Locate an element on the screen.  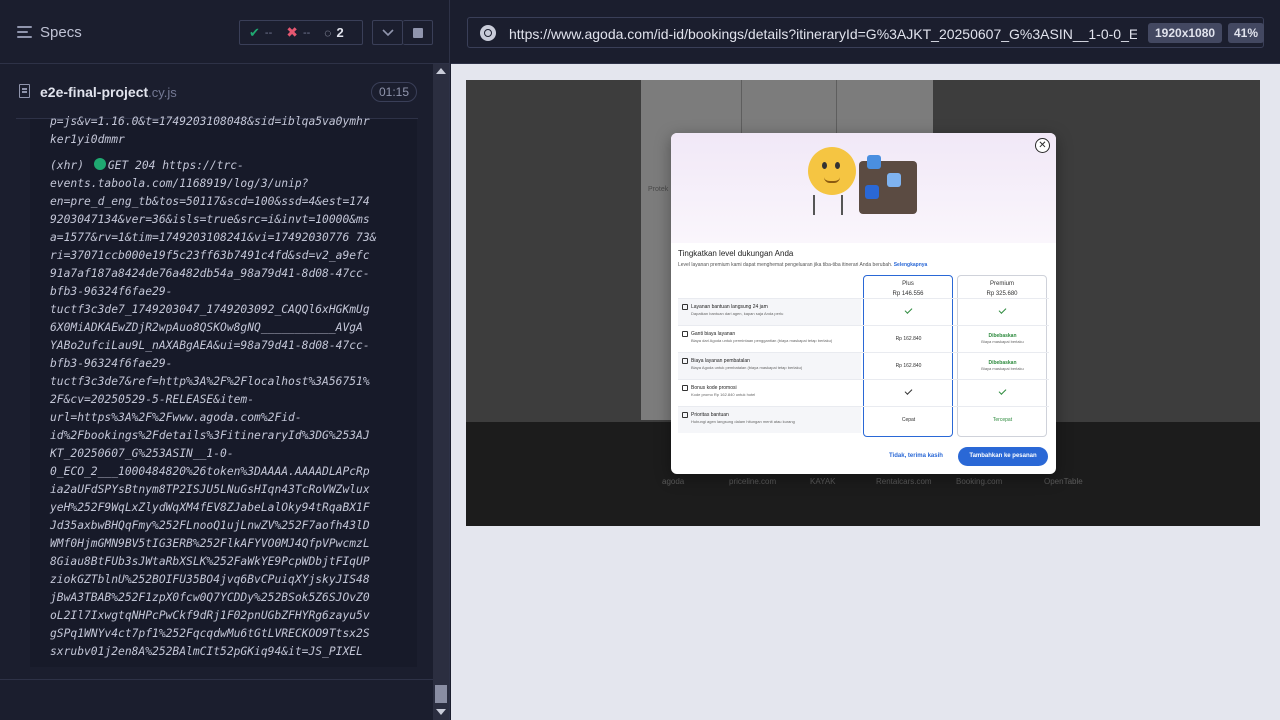
partner-logo: Rentalcars.com is located at coordinates (904, 481).